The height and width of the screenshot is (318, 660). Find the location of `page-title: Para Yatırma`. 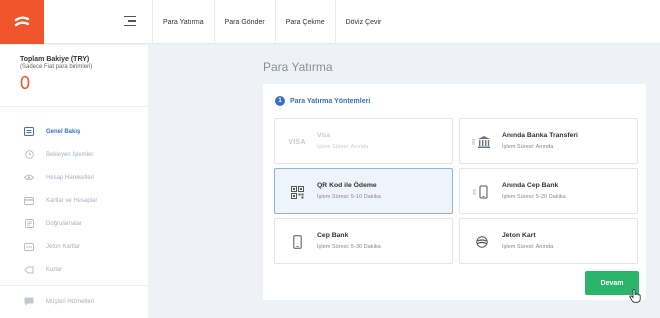

page-title: Para Yatırma is located at coordinates (298, 67).